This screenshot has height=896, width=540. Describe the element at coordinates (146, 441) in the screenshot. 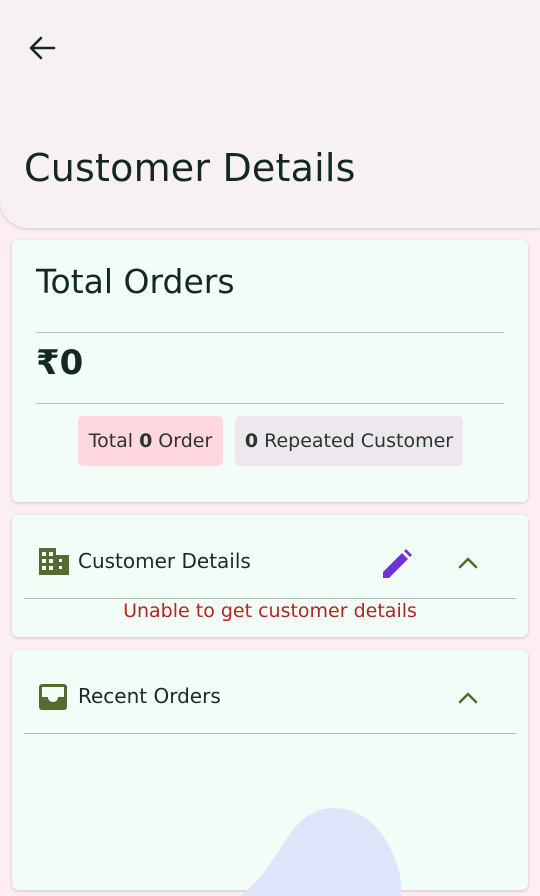

I see `orders-chip-count: 0` at that location.